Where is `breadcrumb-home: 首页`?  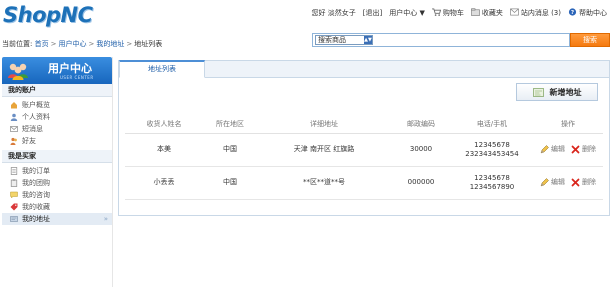
breadcrumb-home: 首页 is located at coordinates (42, 44).